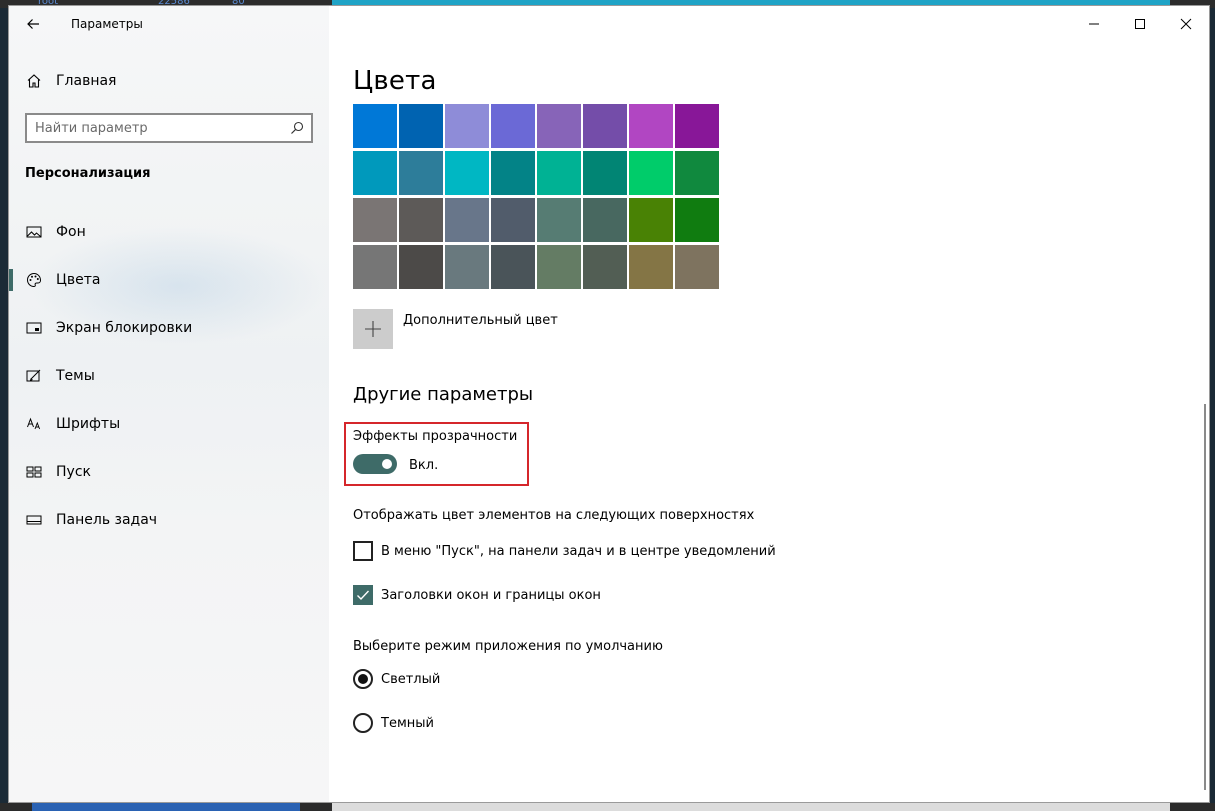  What do you see at coordinates (411, 679) in the screenshot?
I see `radio-label: Светлый` at bounding box center [411, 679].